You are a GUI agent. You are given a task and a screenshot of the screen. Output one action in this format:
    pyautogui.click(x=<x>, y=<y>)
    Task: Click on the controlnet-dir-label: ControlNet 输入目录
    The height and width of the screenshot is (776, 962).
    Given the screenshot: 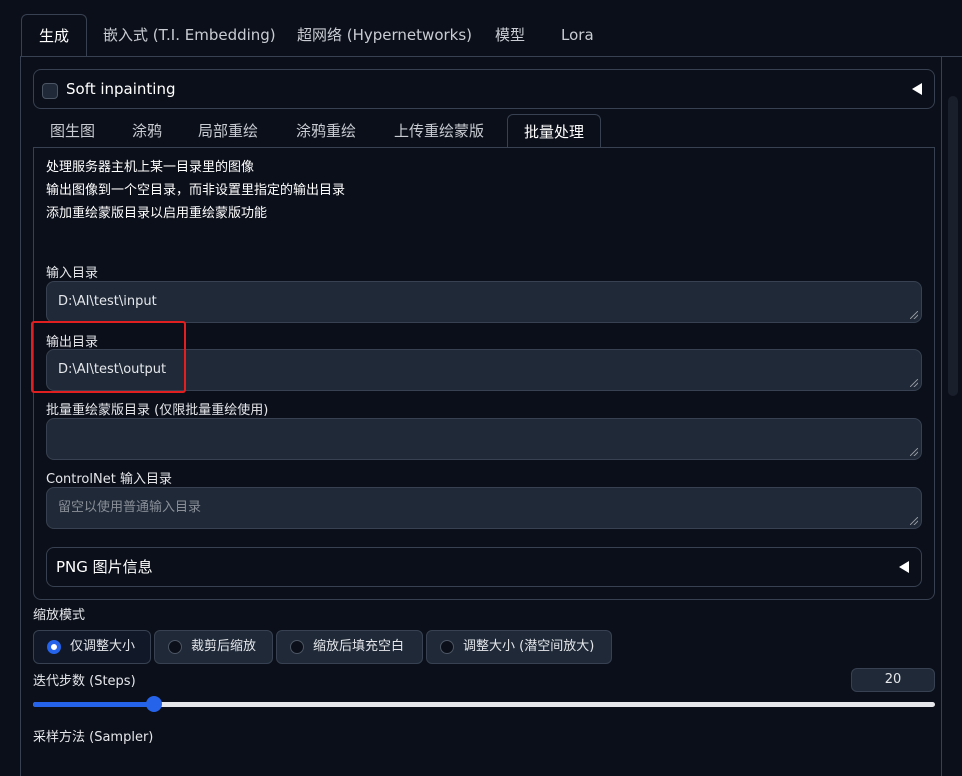 What is the action you would take?
    pyautogui.click(x=109, y=479)
    